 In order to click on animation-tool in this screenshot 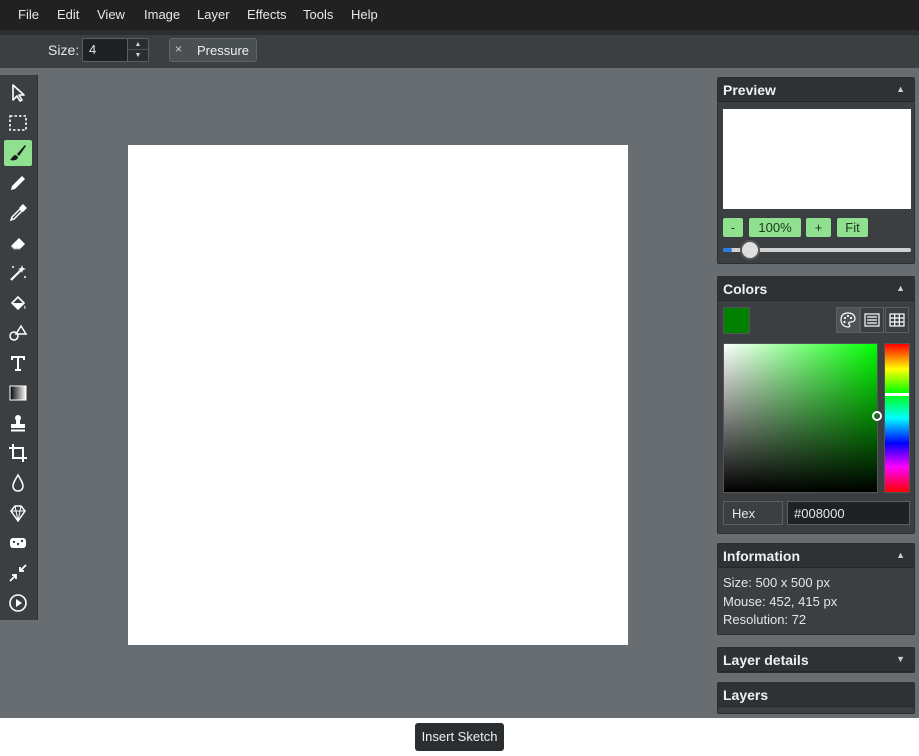, I will do `click(18, 603)`.